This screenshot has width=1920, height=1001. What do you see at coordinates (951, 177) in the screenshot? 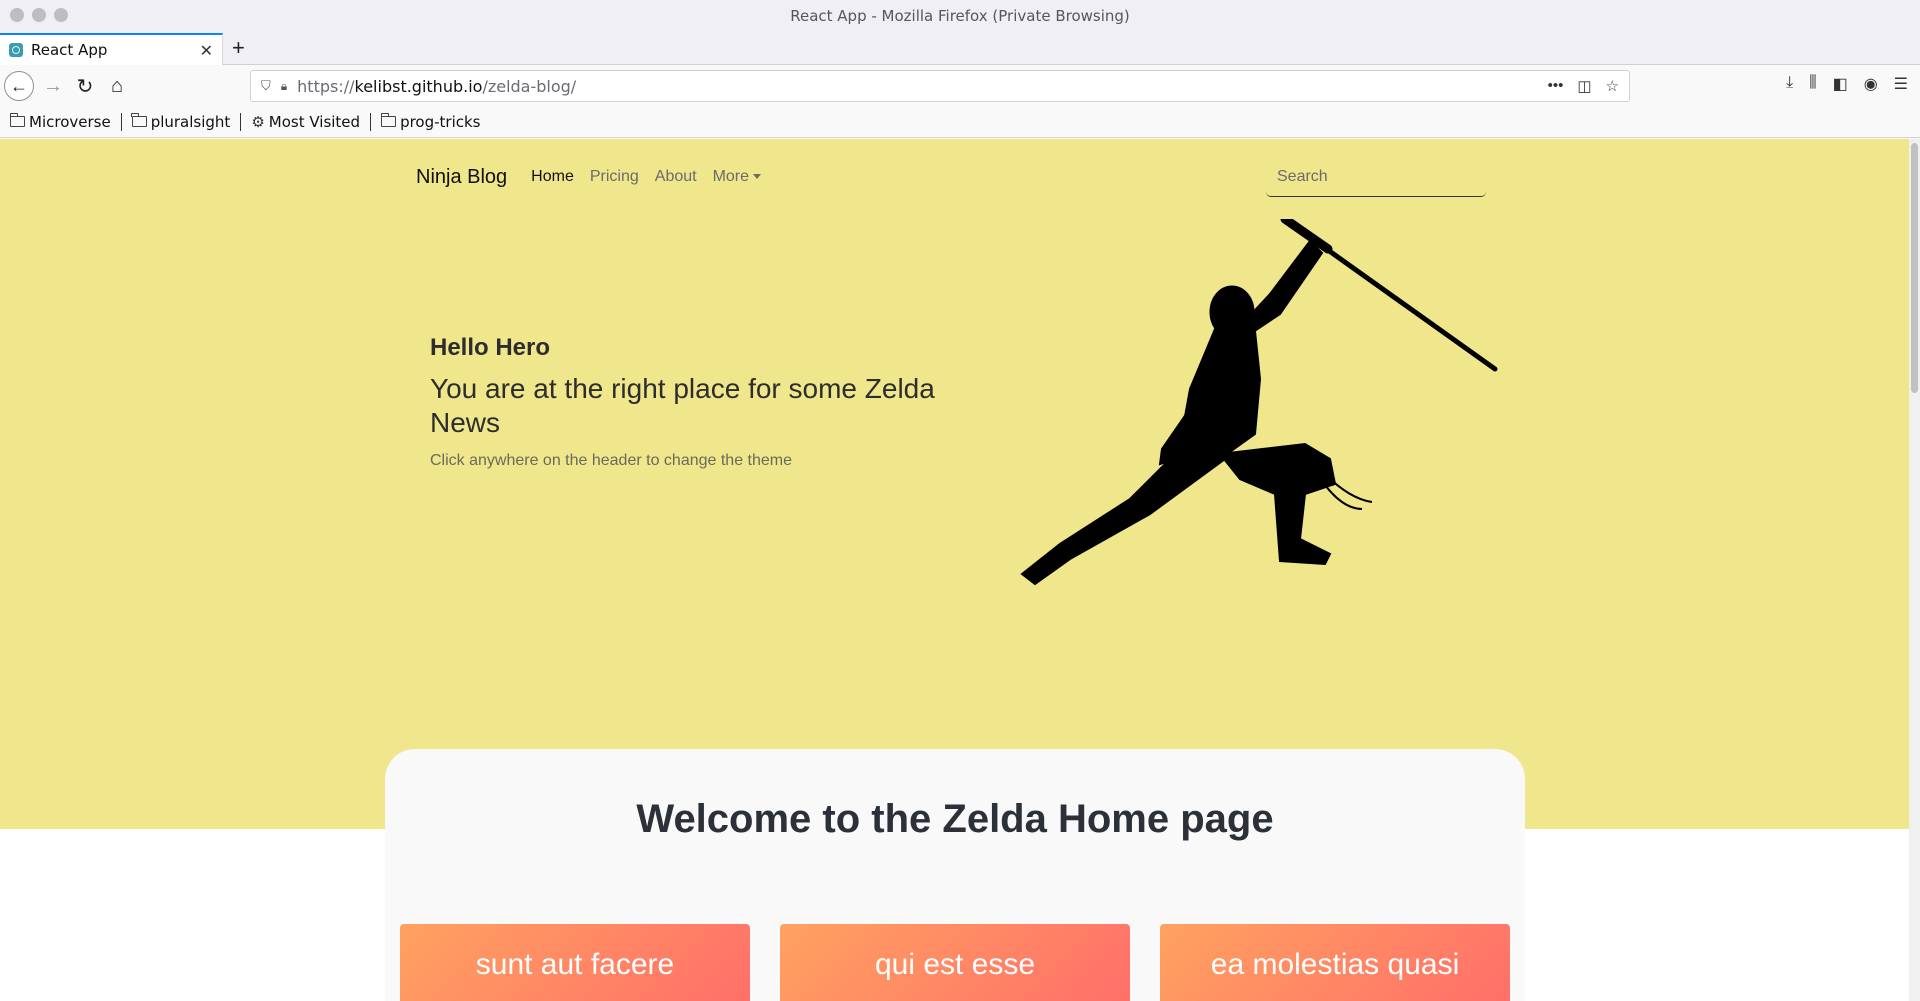
I see `site-navbar: Ninja Blog Home Pricing About More` at bounding box center [951, 177].